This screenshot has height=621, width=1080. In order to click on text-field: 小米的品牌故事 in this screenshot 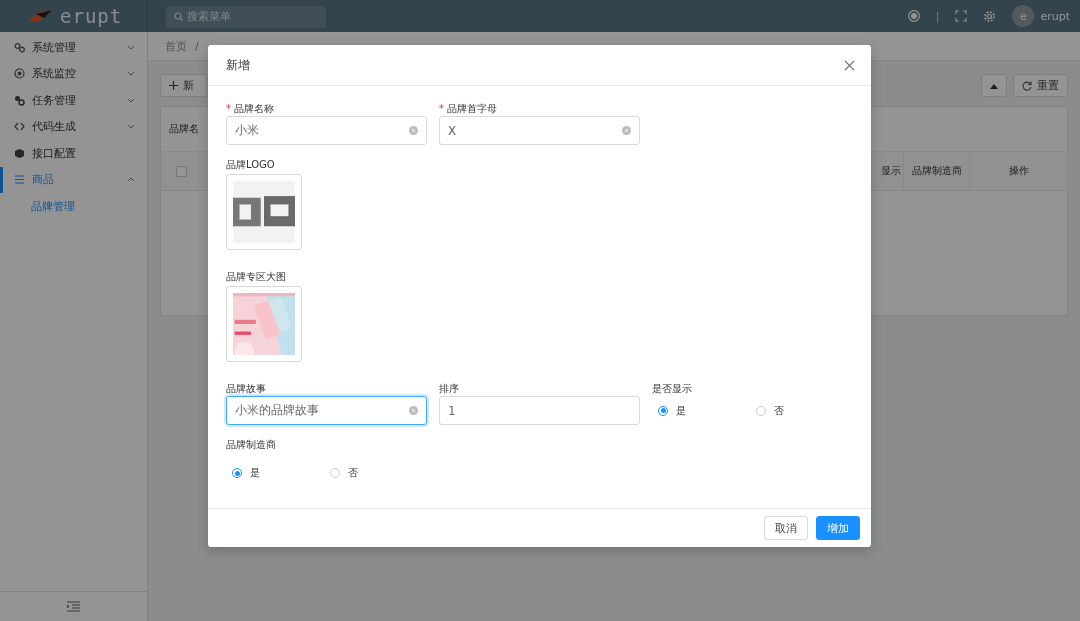, I will do `click(326, 410)`.